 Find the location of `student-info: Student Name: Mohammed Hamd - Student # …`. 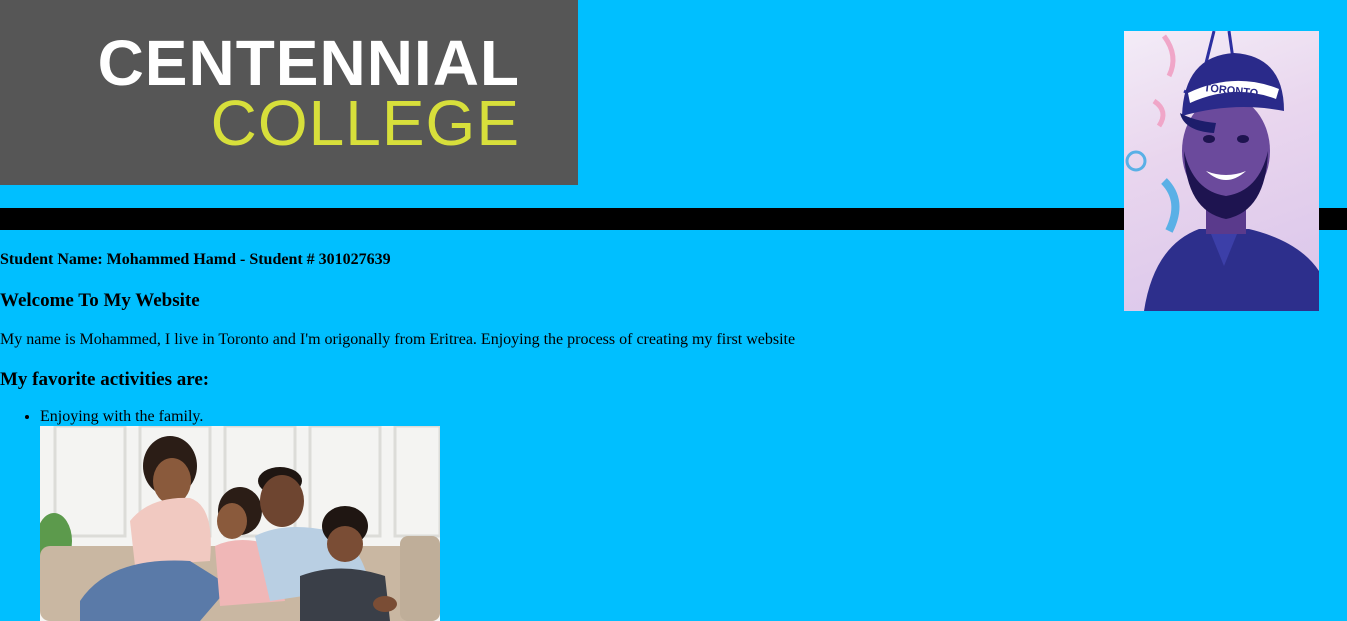

student-info: Student Name: Mohammed Hamd - Student # … is located at coordinates (195, 259).